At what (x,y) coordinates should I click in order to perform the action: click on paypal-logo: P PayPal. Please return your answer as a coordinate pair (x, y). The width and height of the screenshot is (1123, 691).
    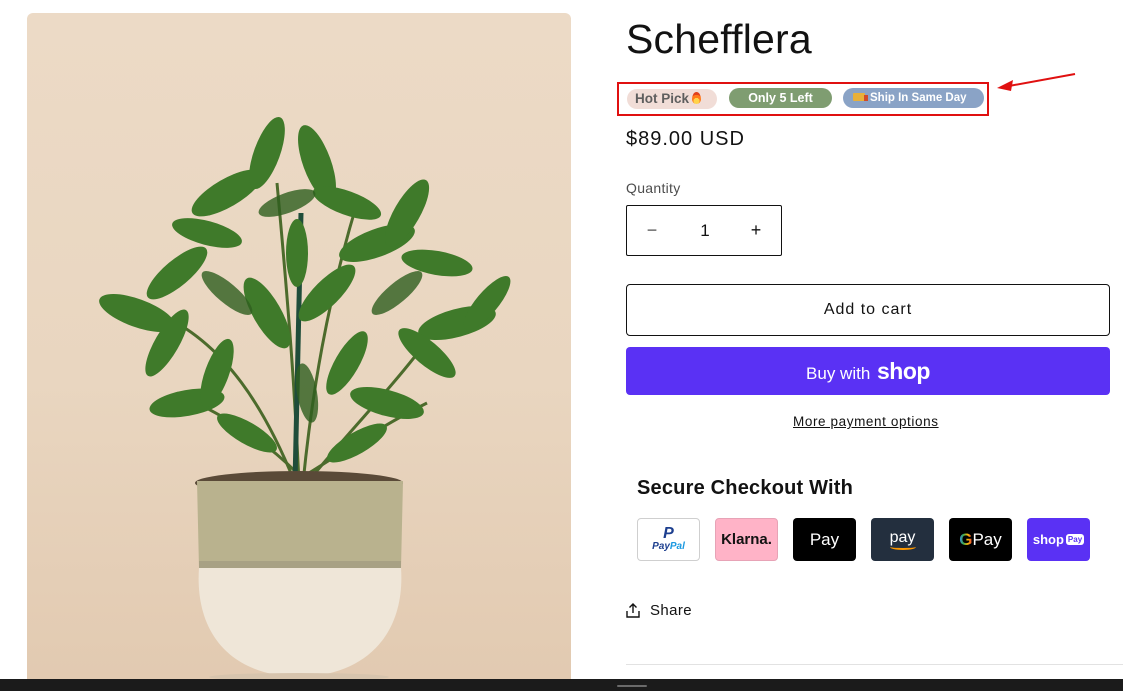
    Looking at the image, I should click on (668, 539).